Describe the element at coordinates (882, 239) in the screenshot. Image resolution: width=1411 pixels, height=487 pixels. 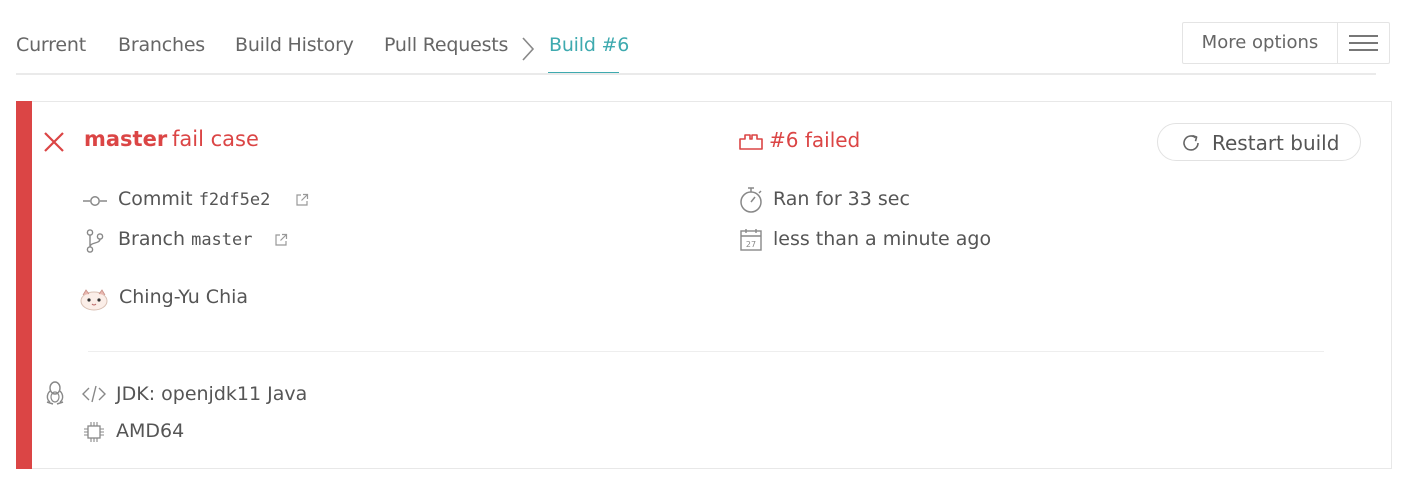
I see `build-finished-time: less than a minute ago` at that location.